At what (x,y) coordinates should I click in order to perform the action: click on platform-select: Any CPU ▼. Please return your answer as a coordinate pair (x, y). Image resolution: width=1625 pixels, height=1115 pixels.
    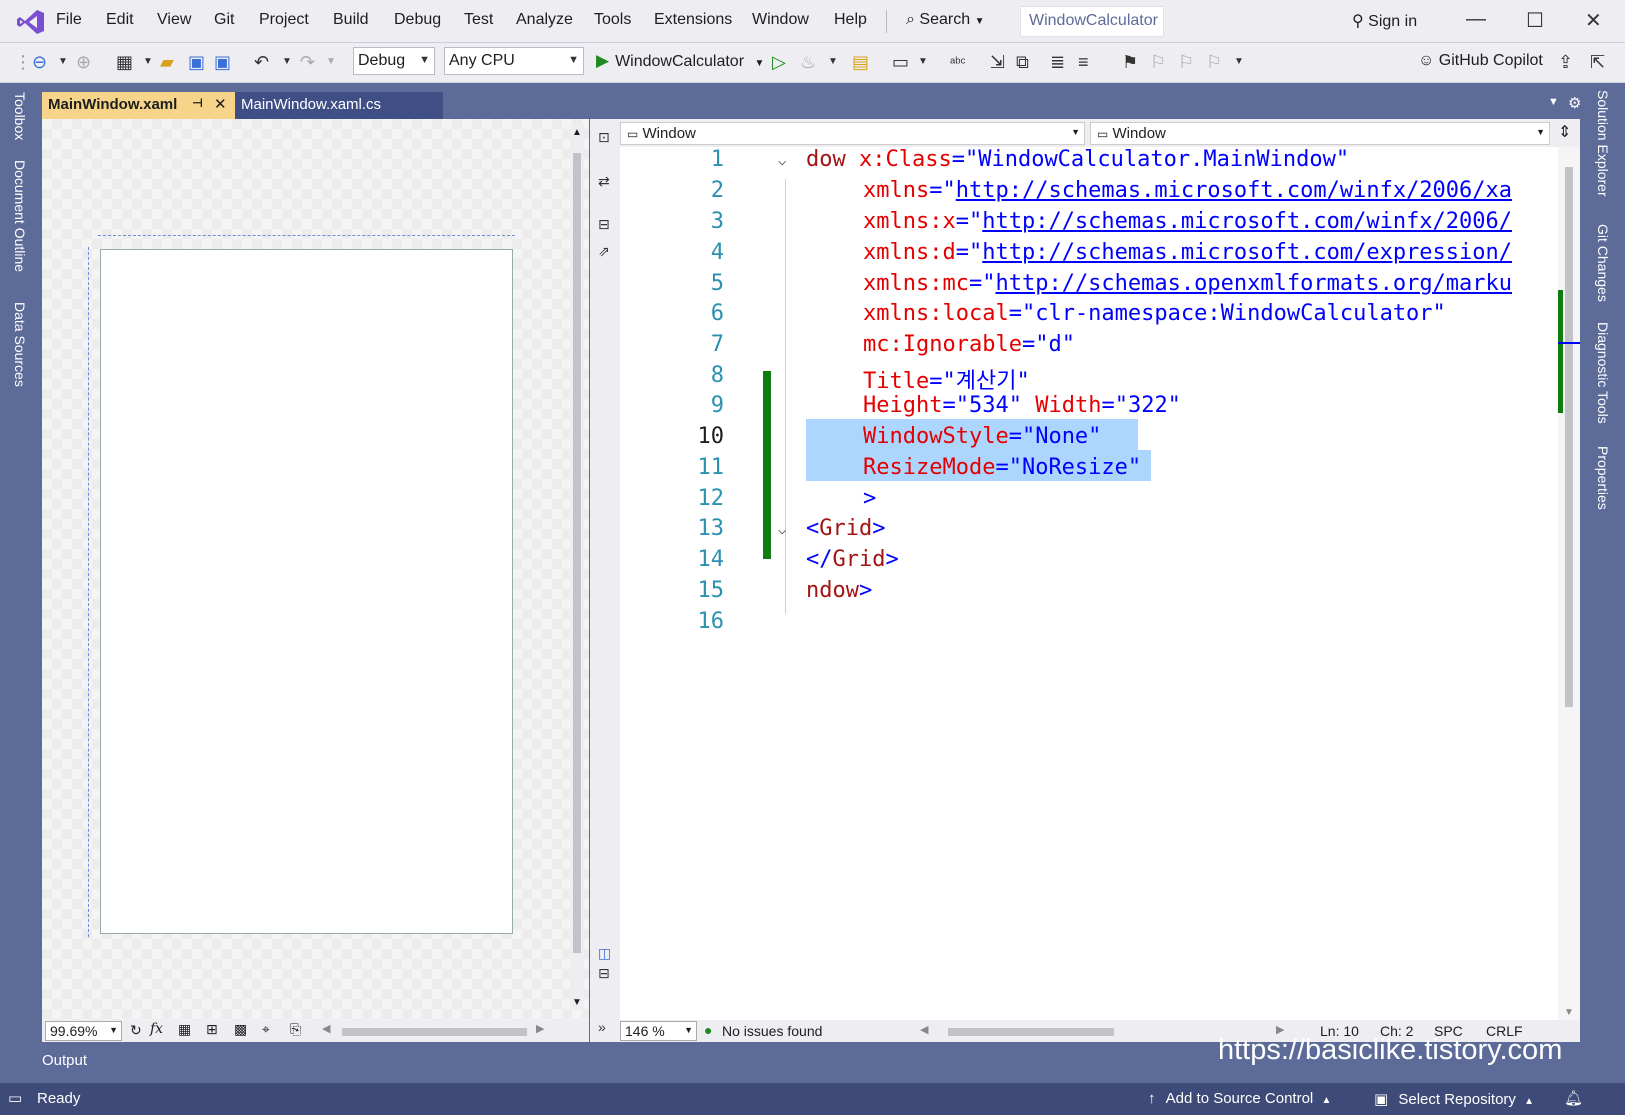
    Looking at the image, I should click on (514, 61).